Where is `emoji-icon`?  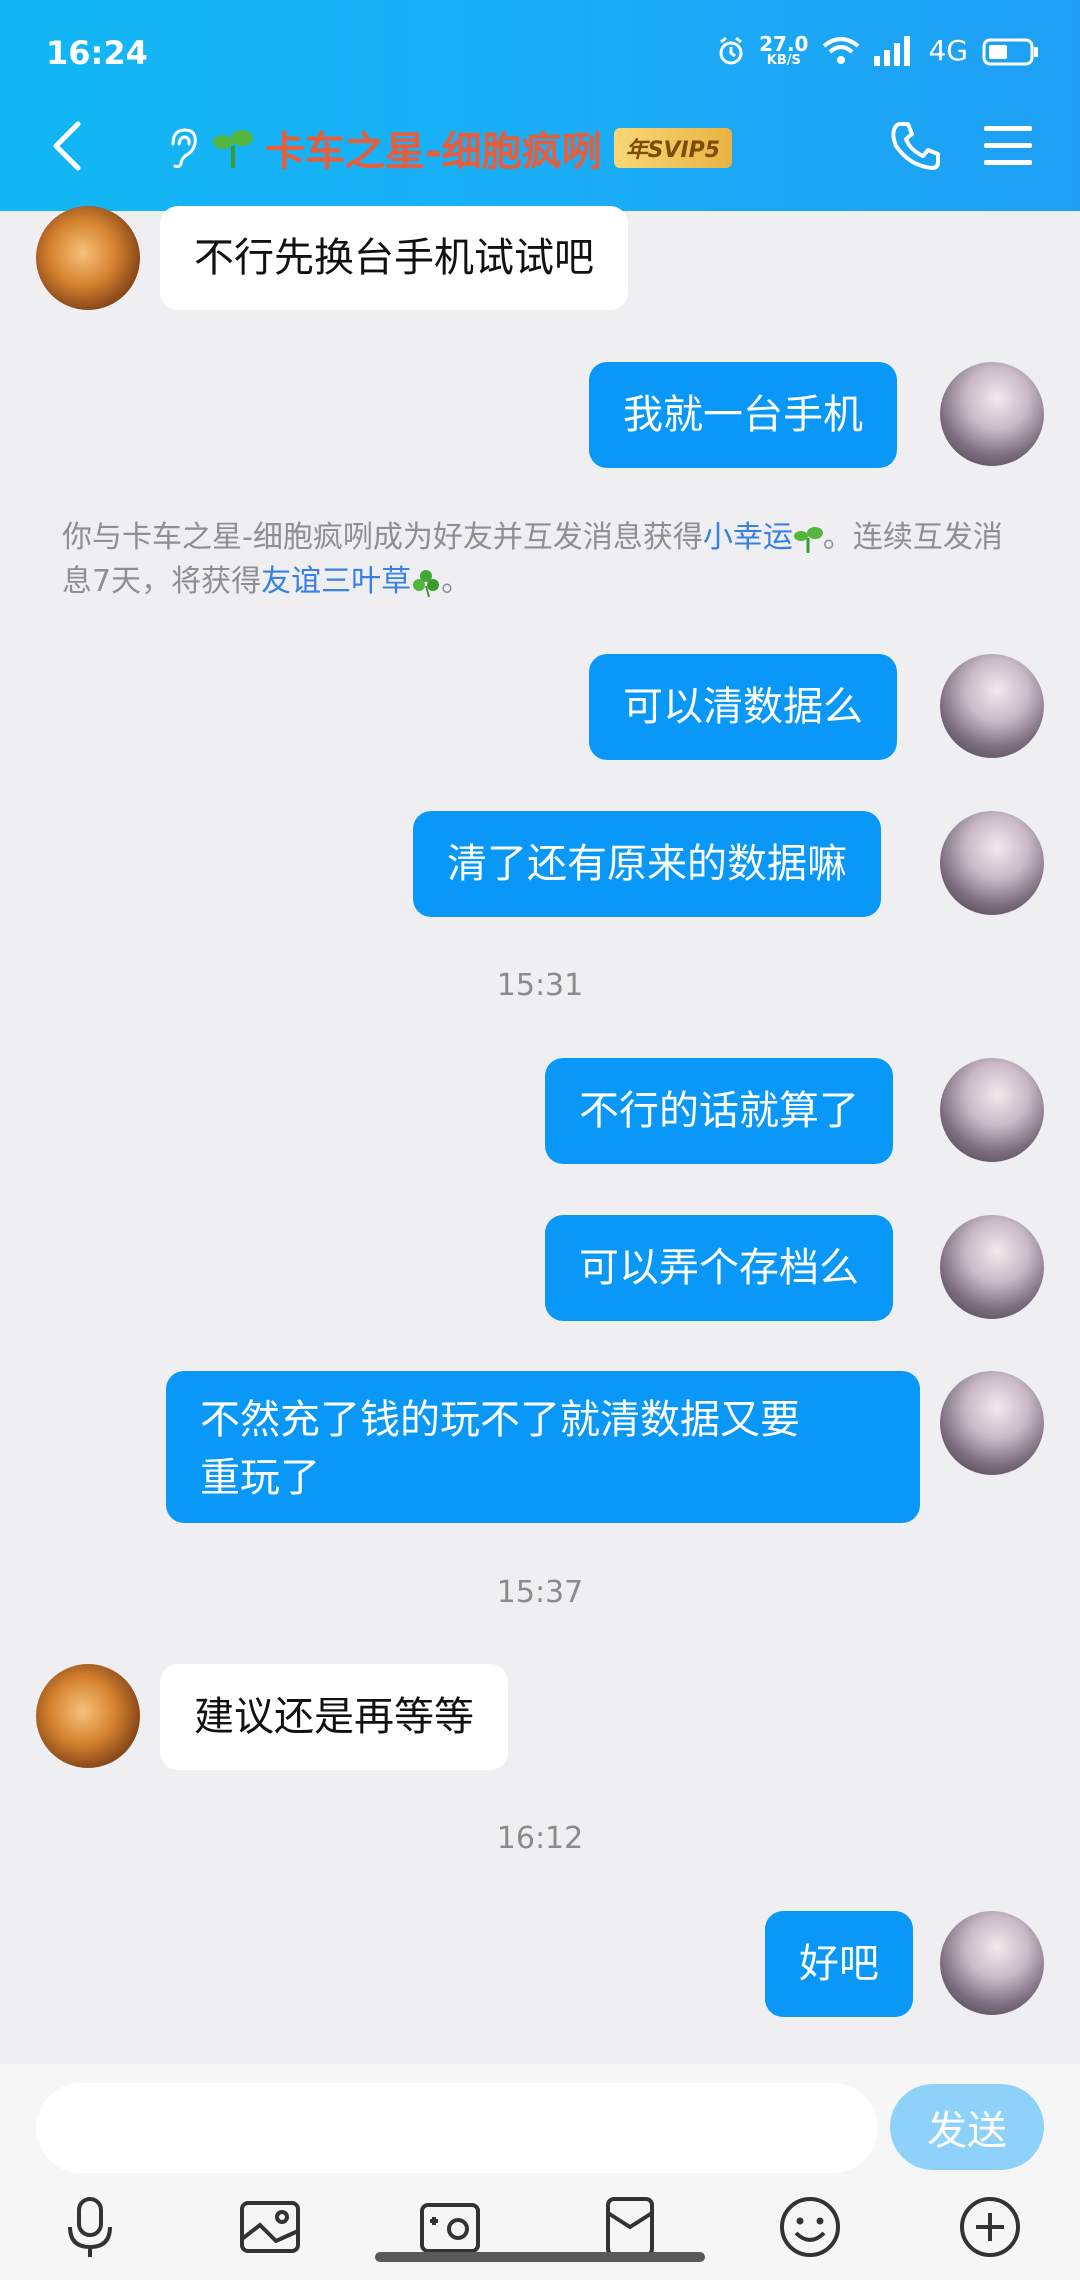 emoji-icon is located at coordinates (810, 2227).